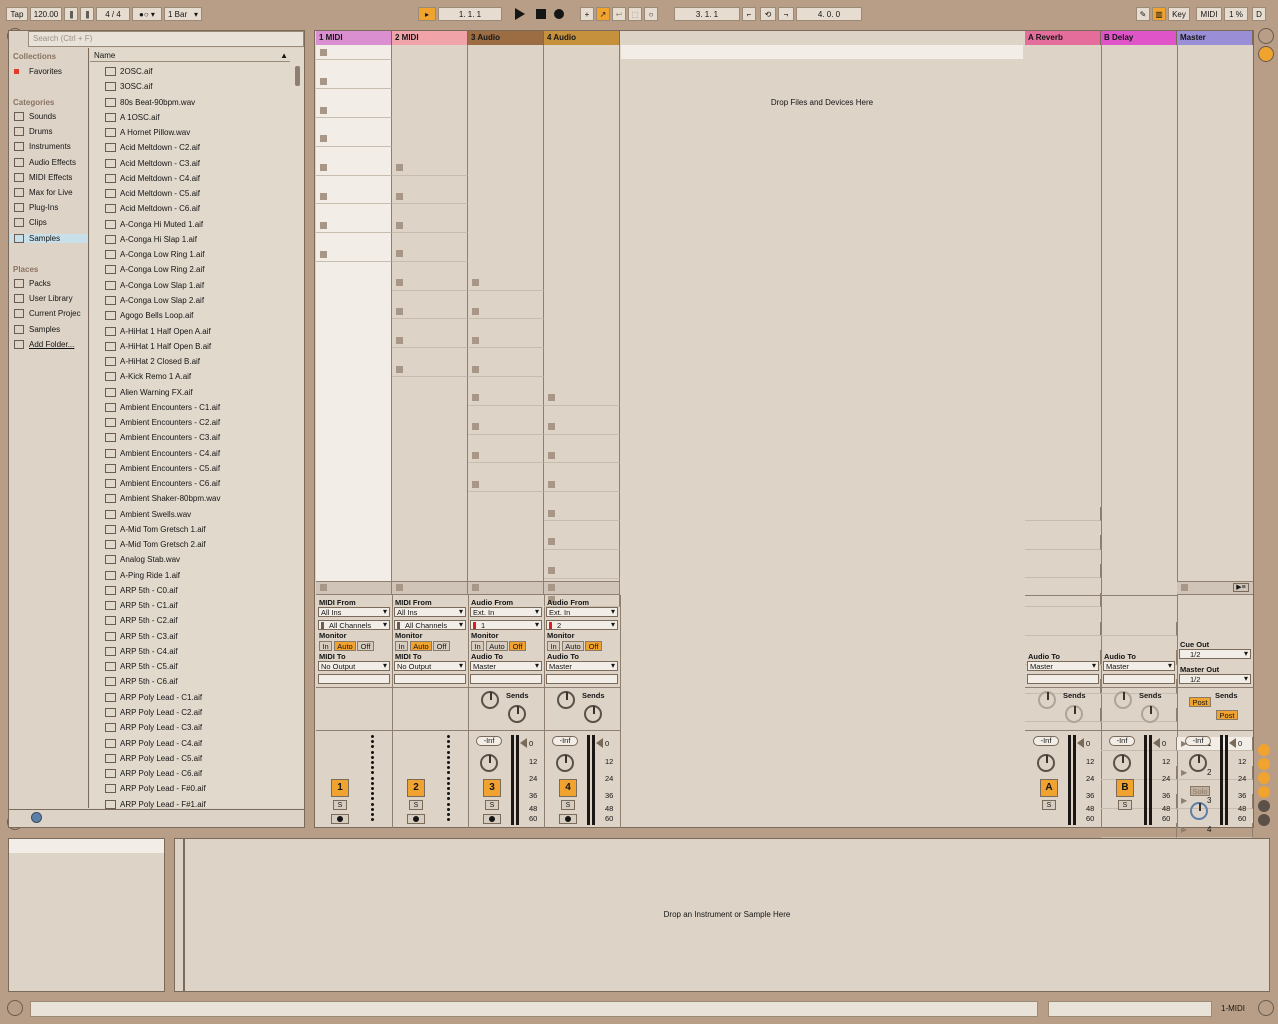 The image size is (1278, 1024). I want to click on crossfader-toggle-icon, so click(1264, 806).